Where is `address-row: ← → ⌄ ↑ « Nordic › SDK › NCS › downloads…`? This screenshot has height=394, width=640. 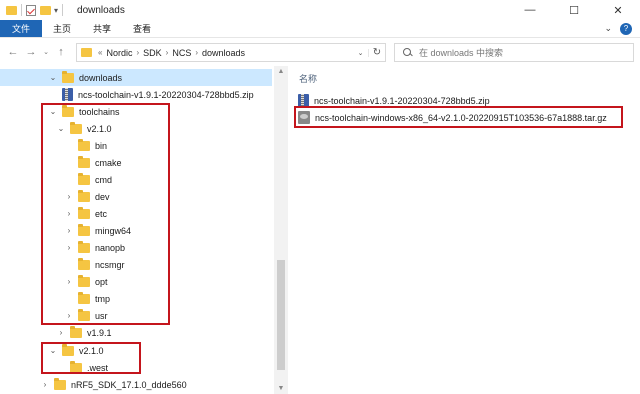
address-row: ← → ⌄ ↑ « Nordic › SDK › NCS › downloads… is located at coordinates (320, 52).